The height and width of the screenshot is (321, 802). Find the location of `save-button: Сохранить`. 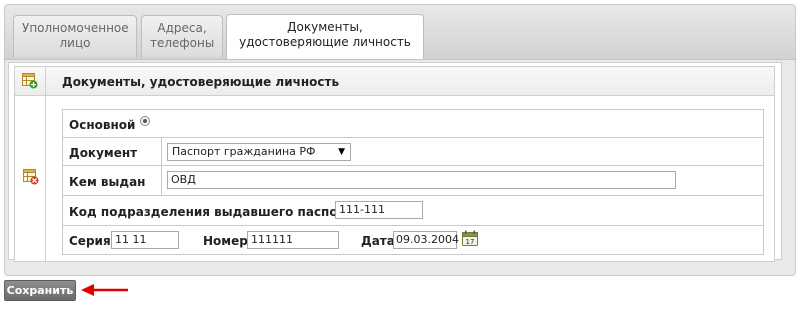

save-button: Сохранить is located at coordinates (40, 290).